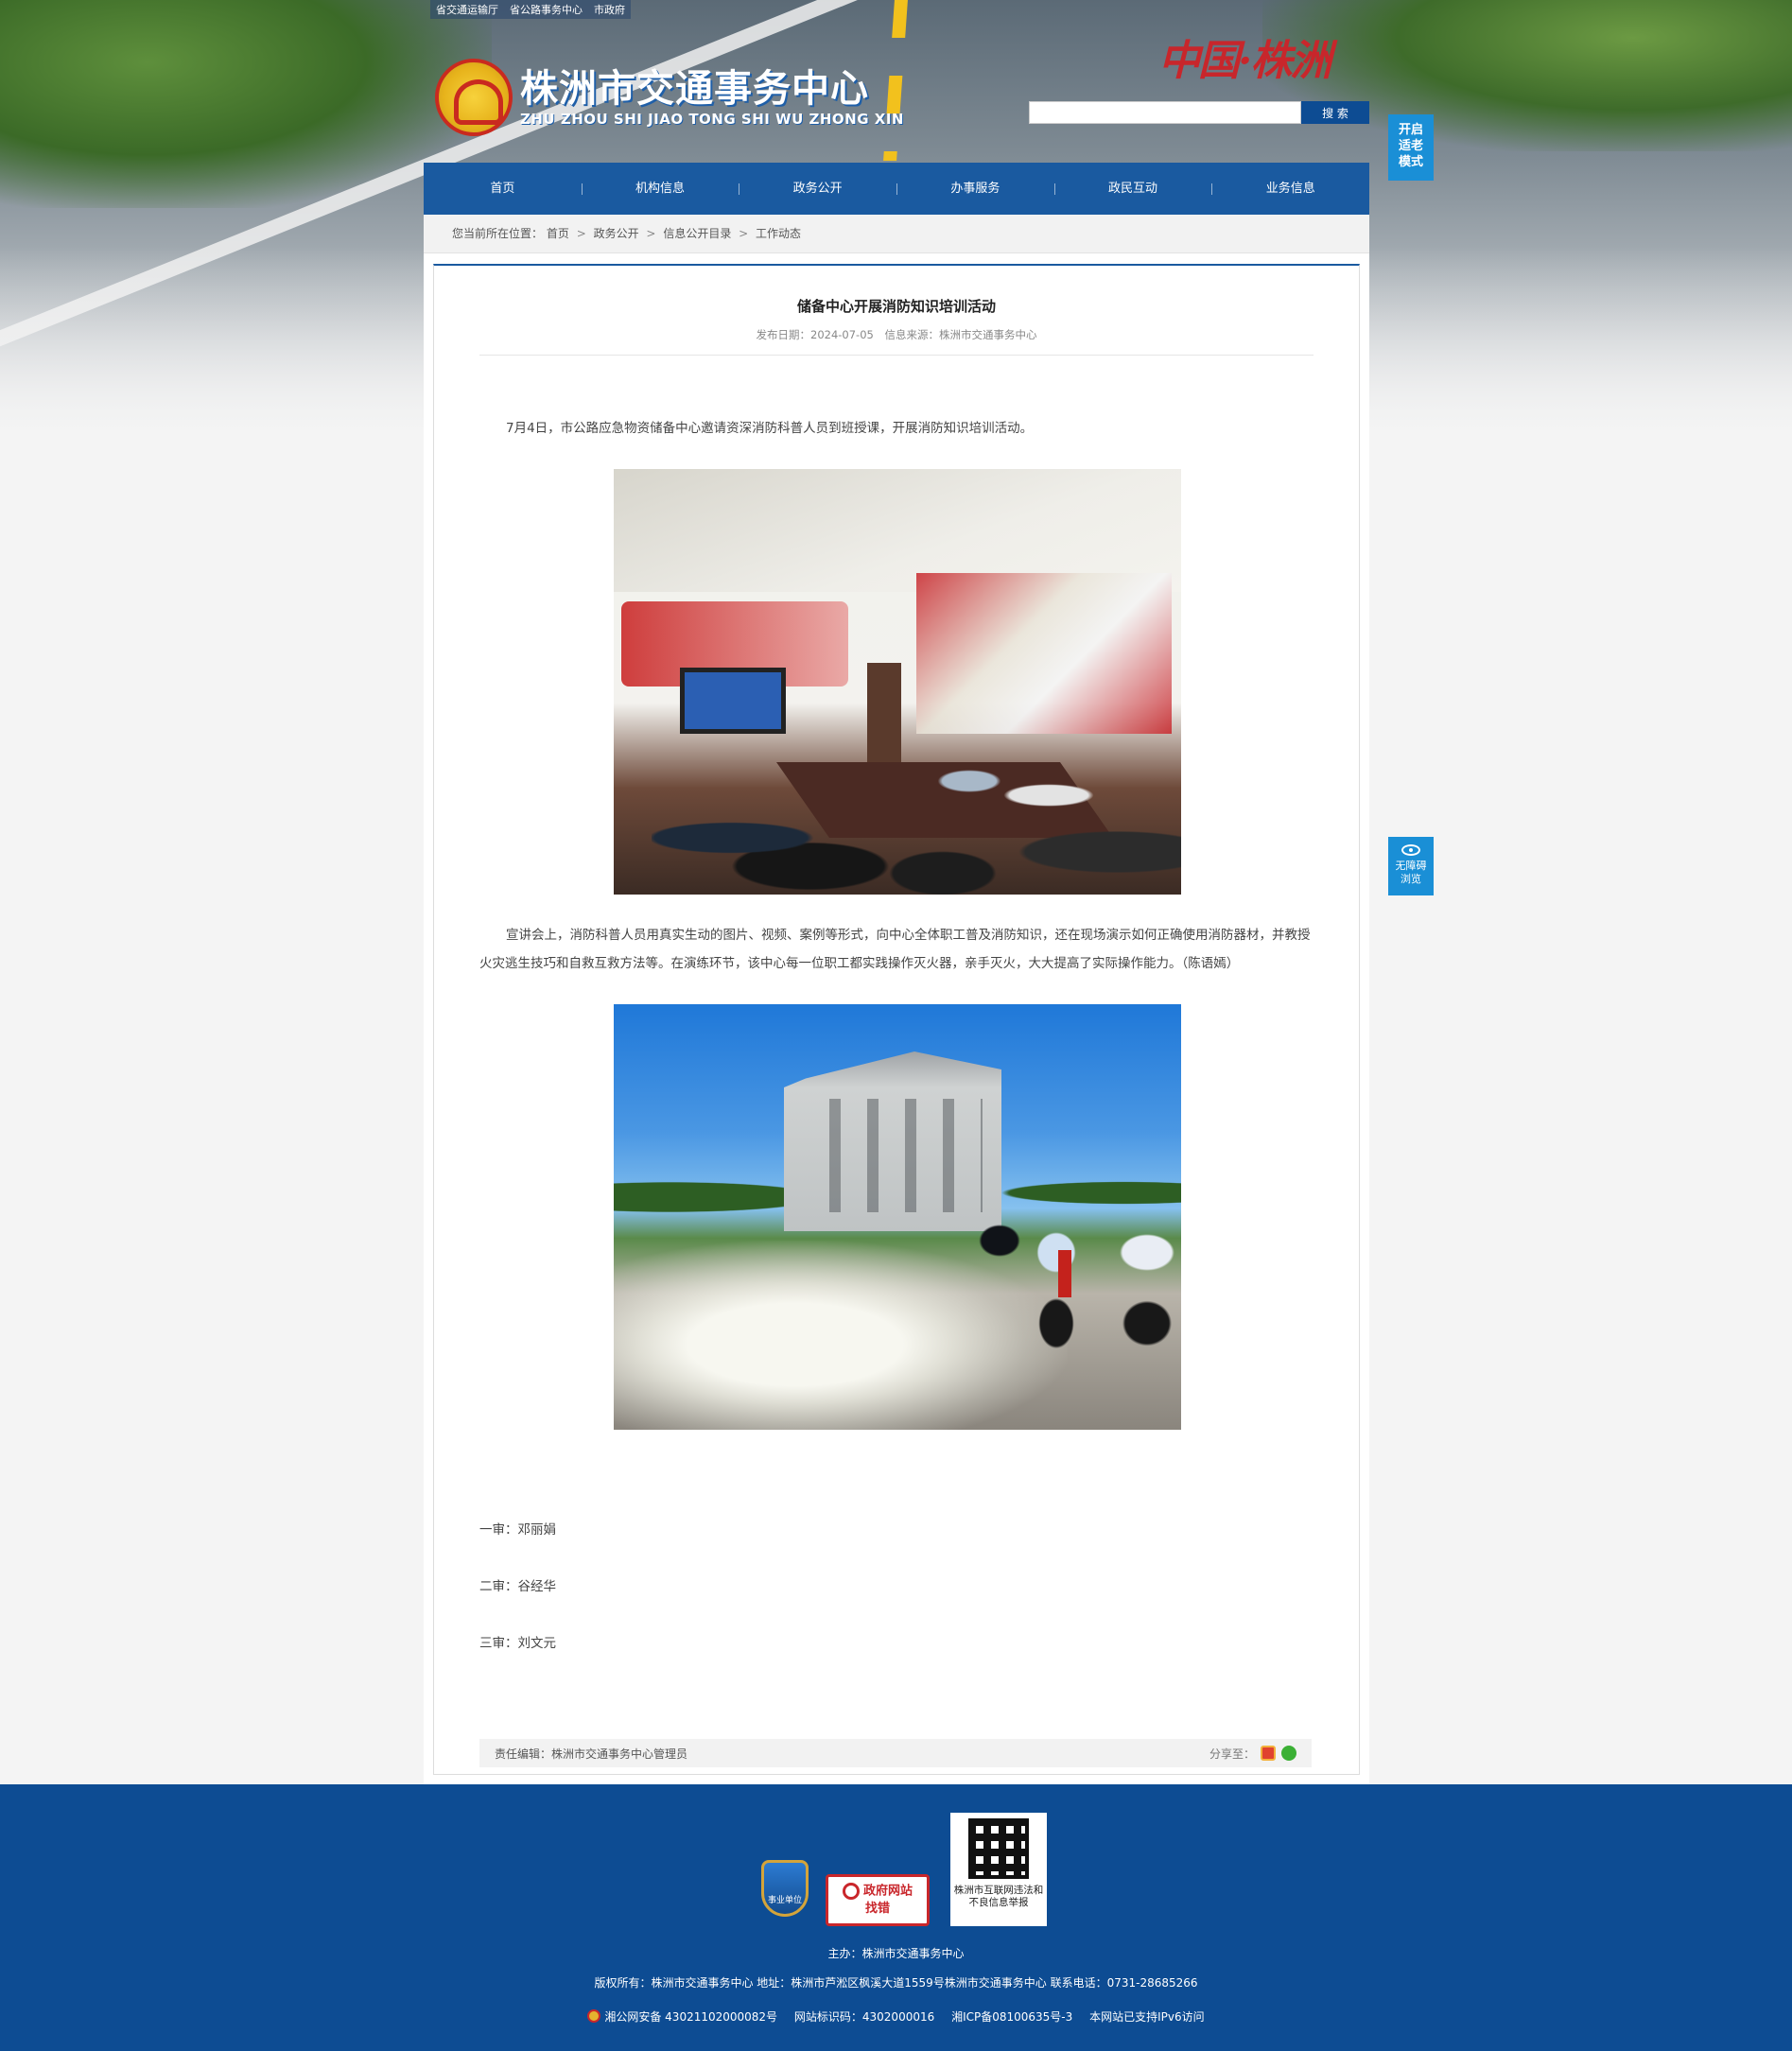  I want to click on breadcrumb-prefix: 您当前所在位置：, so click(498, 233).